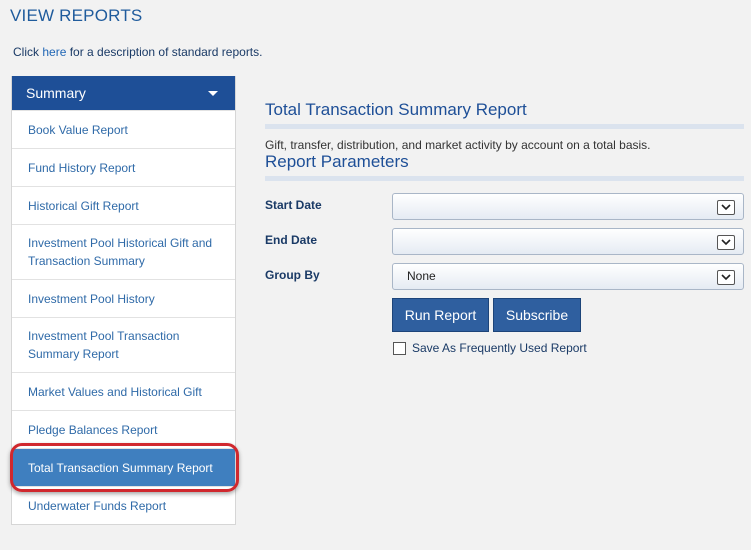 The width and height of the screenshot is (751, 550). What do you see at coordinates (504, 126) in the screenshot?
I see `title-divider` at bounding box center [504, 126].